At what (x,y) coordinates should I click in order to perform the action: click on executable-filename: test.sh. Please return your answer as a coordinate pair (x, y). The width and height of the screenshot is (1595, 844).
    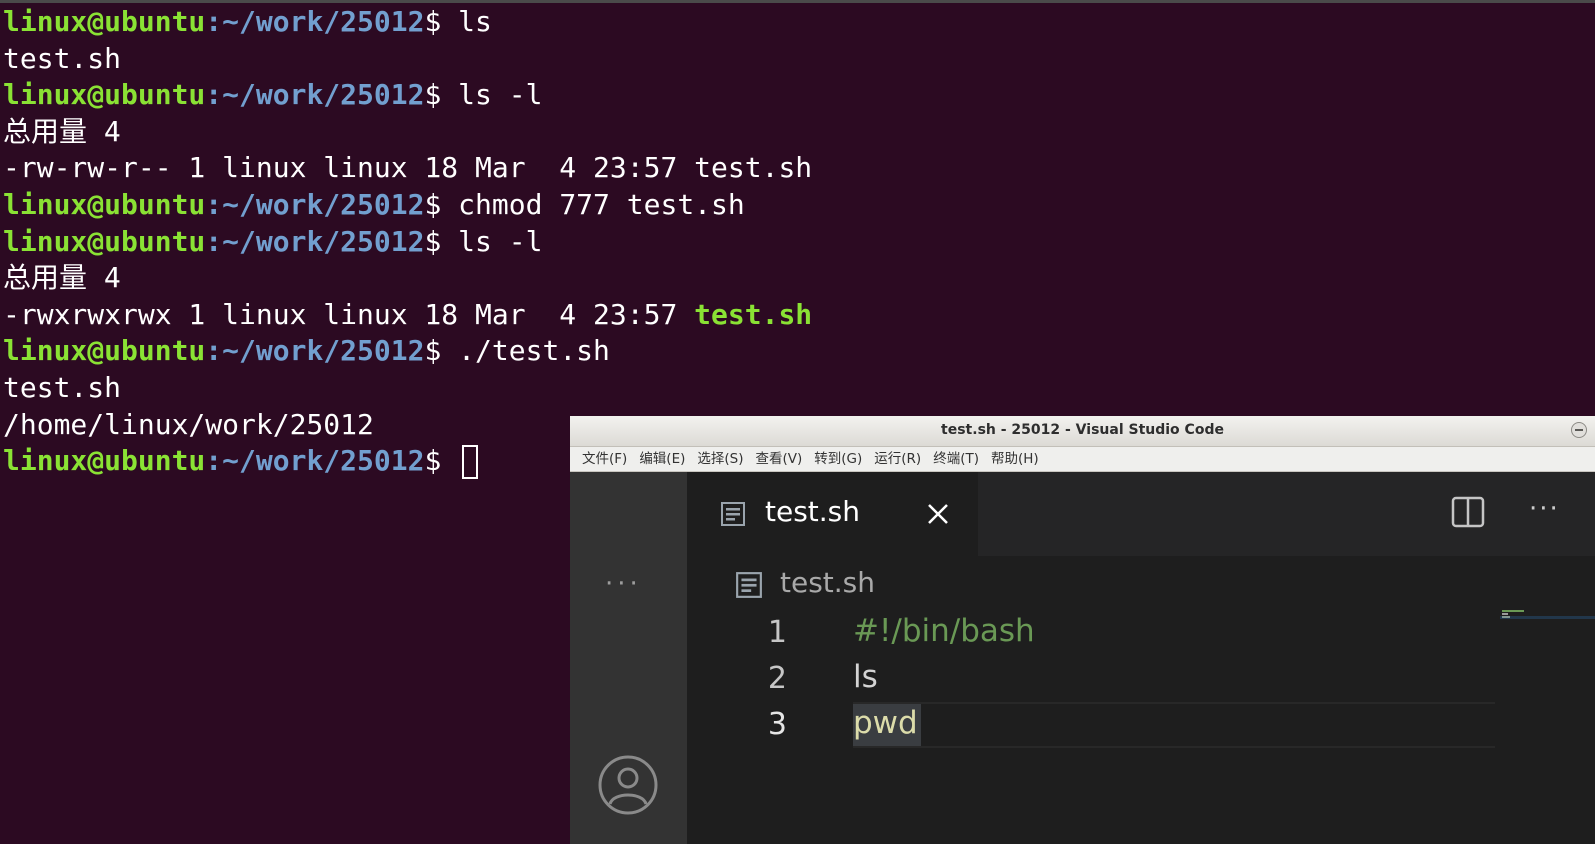
    Looking at the image, I should click on (753, 314).